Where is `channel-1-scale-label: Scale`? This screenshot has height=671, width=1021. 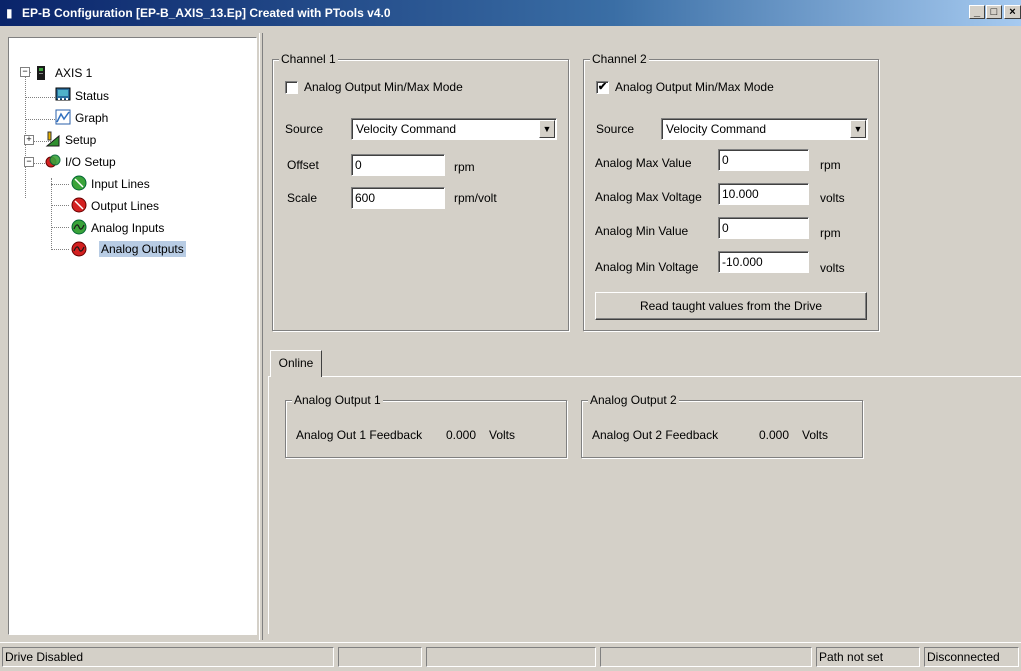 channel-1-scale-label: Scale is located at coordinates (302, 198).